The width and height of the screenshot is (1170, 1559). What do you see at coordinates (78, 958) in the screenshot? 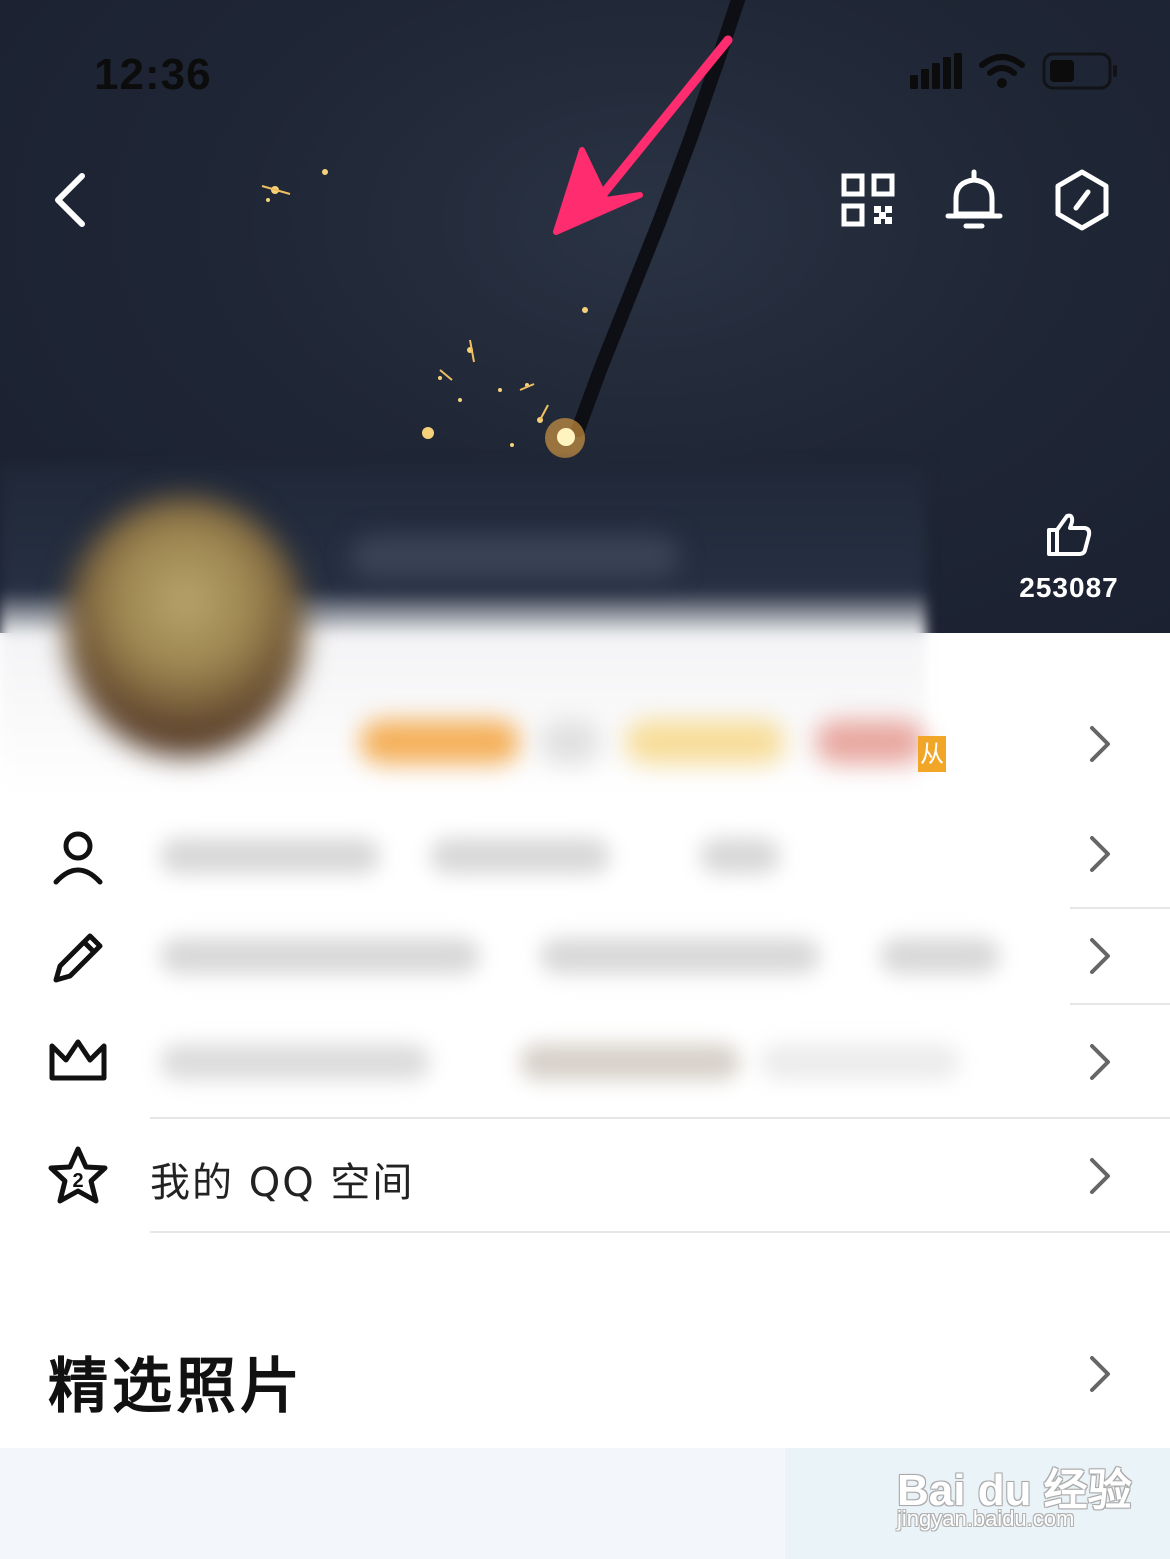
I see `pencil-icon` at bounding box center [78, 958].